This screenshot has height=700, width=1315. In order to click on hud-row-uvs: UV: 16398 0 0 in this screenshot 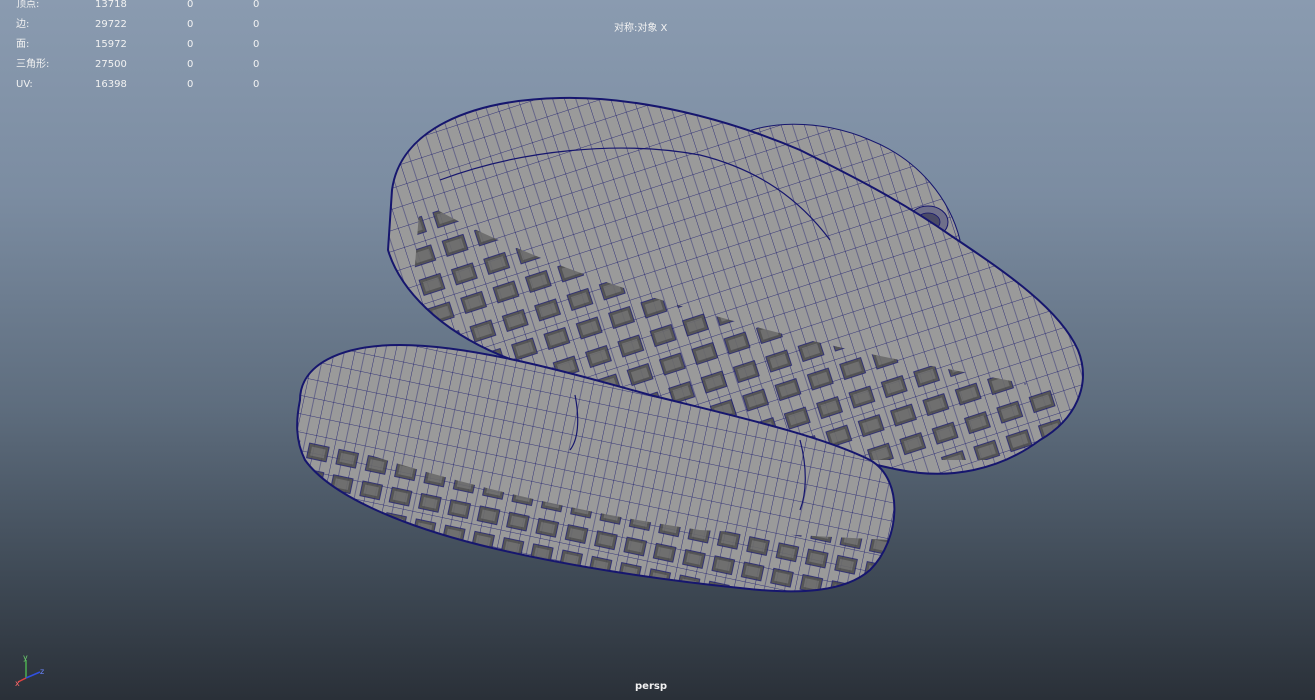, I will do `click(135, 89)`.